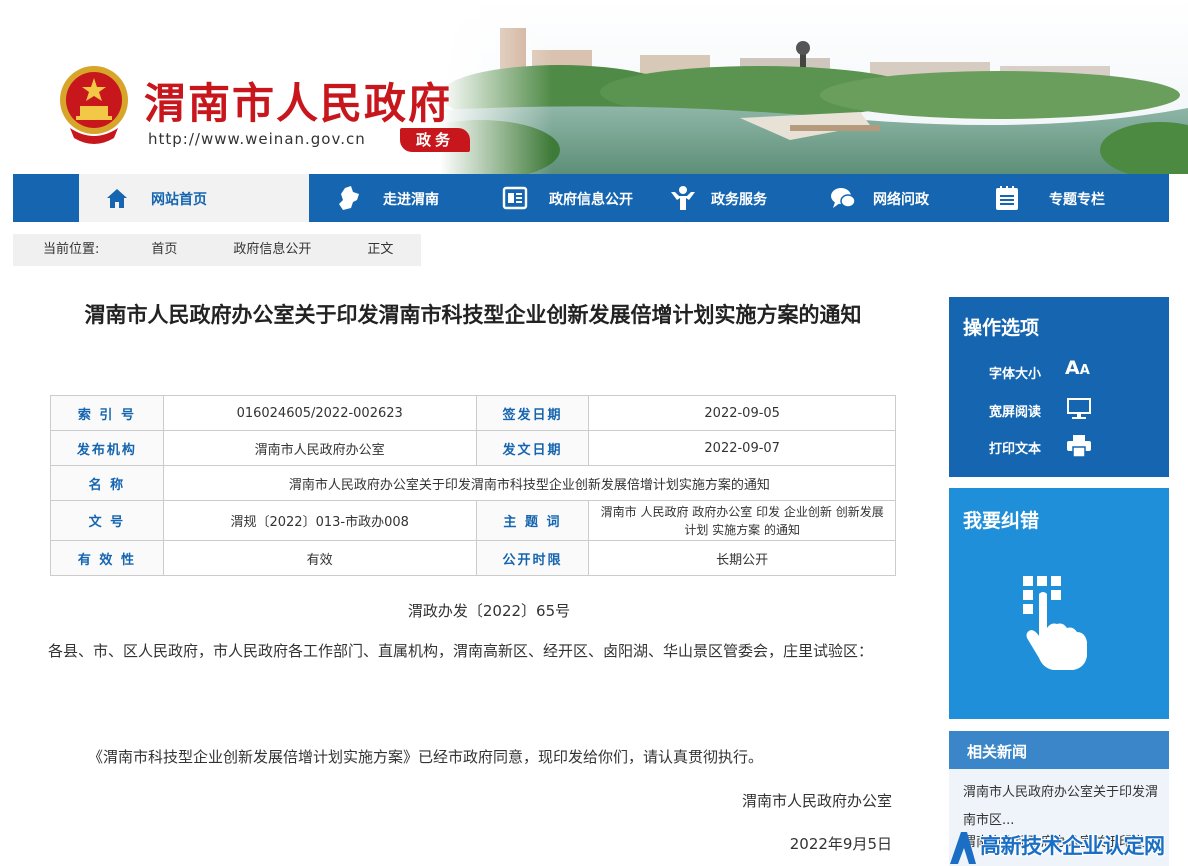 This screenshot has width=1188, height=866. What do you see at coordinates (532, 558) in the screenshot?
I see `meta-label: 公开时限` at bounding box center [532, 558].